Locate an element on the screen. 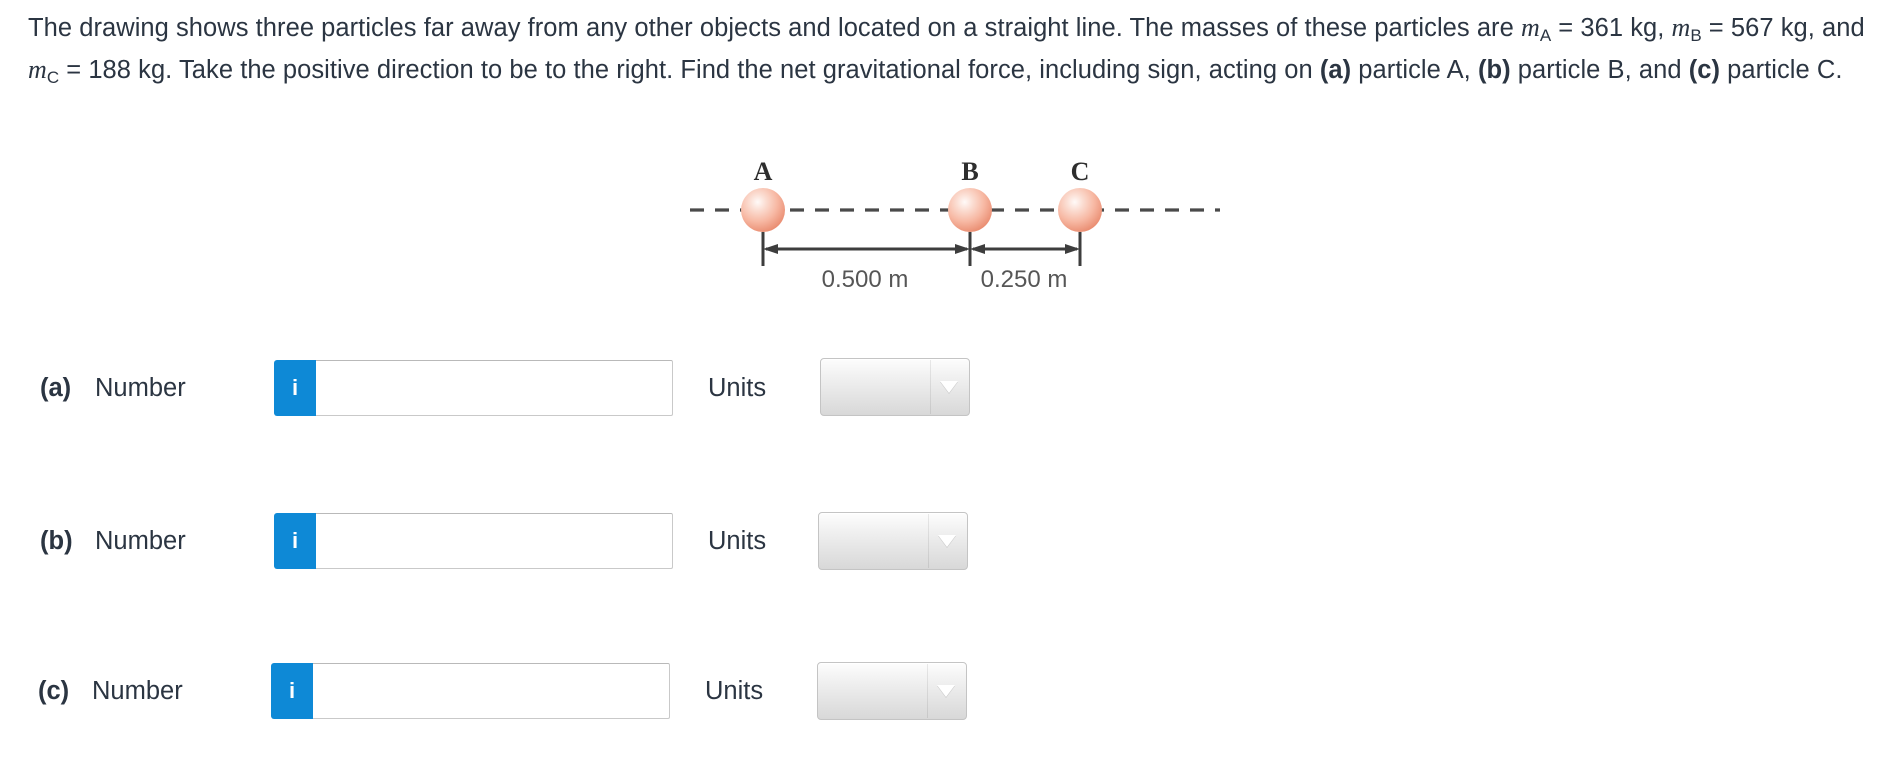 The image size is (1901, 769). particle-c-label: C is located at coordinates (1080, 173).